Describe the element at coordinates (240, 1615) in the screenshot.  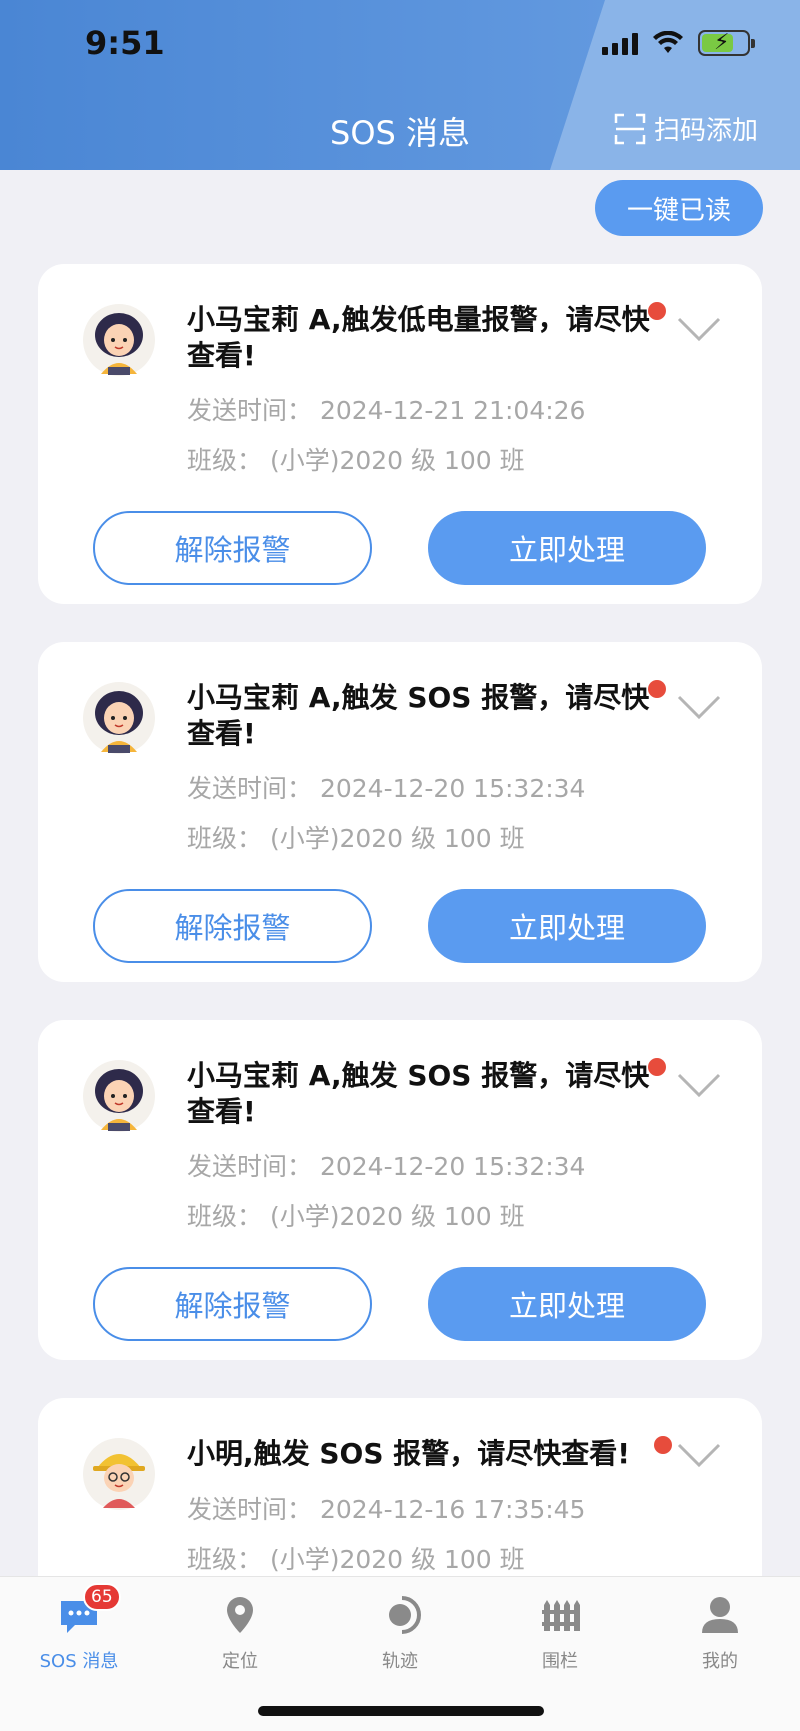
I see `location-pin-icon` at that location.